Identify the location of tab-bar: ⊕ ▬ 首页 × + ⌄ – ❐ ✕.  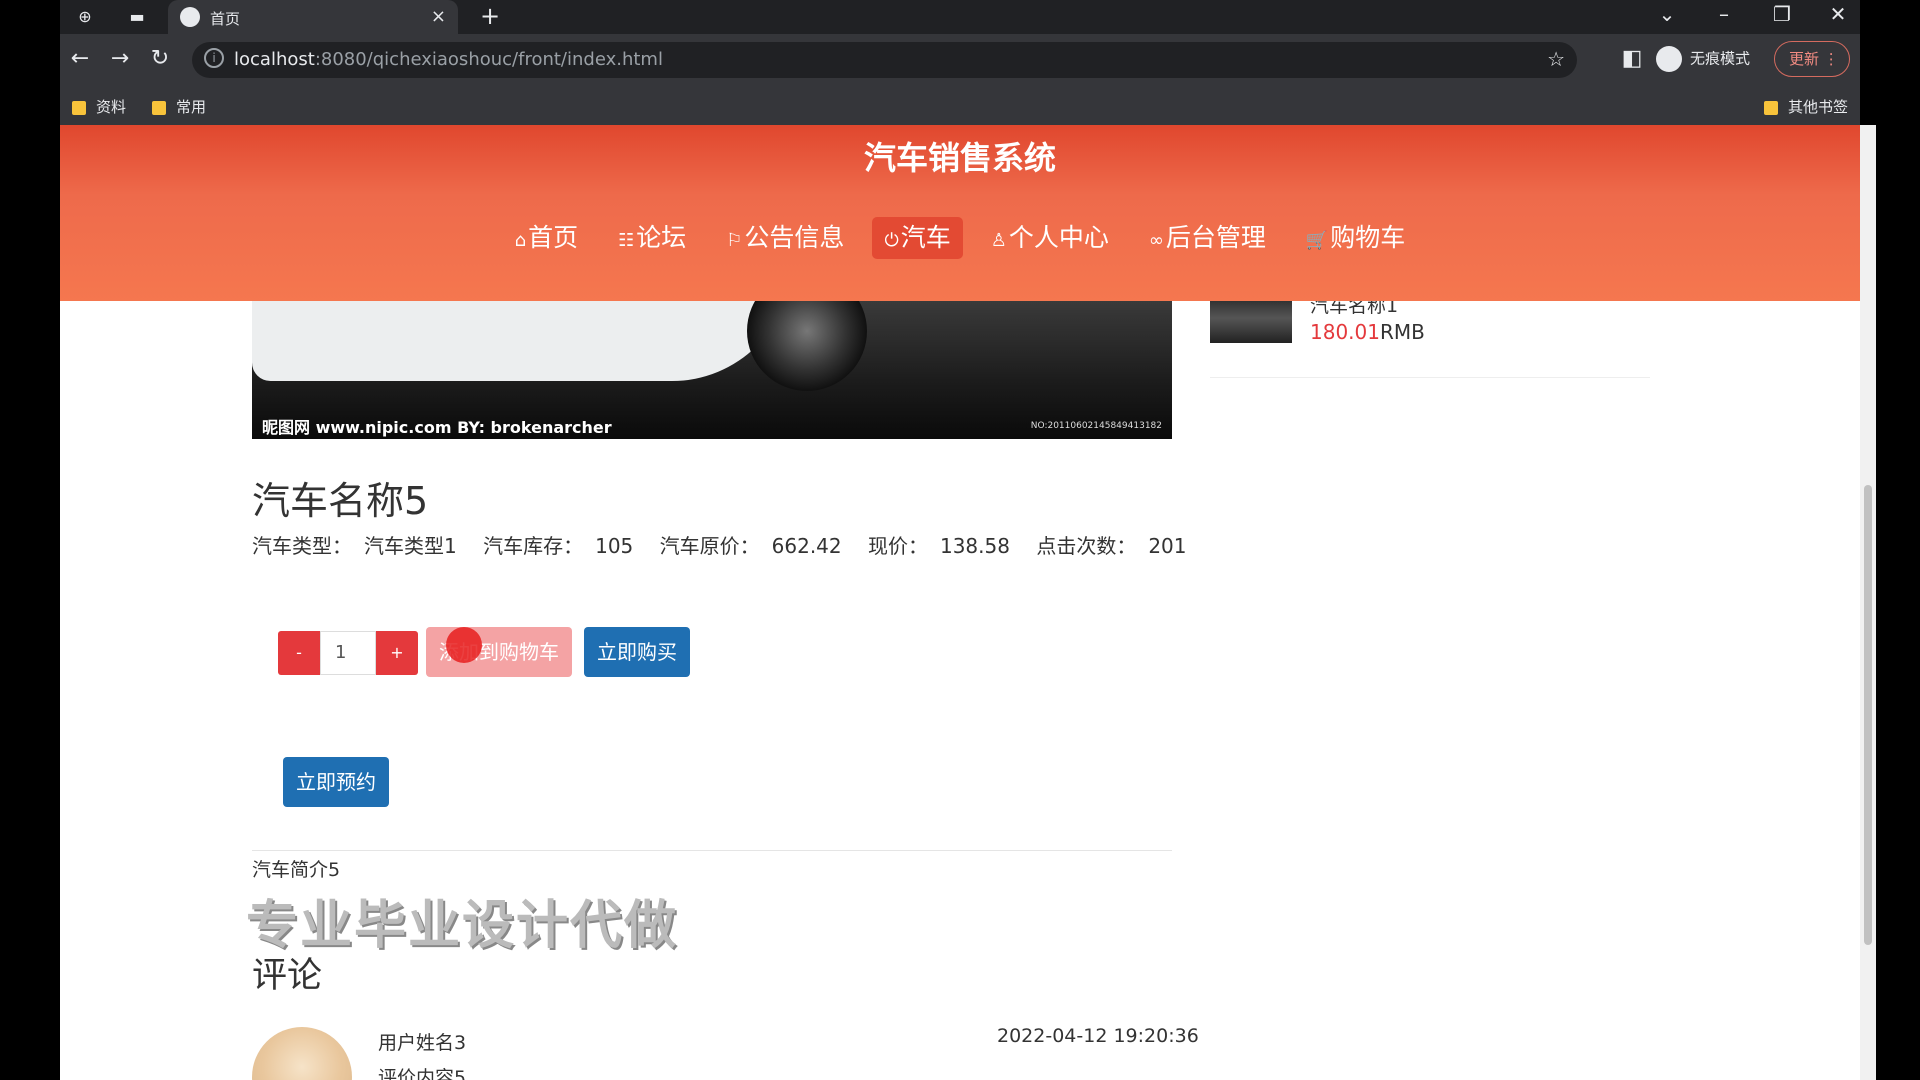
(960, 17).